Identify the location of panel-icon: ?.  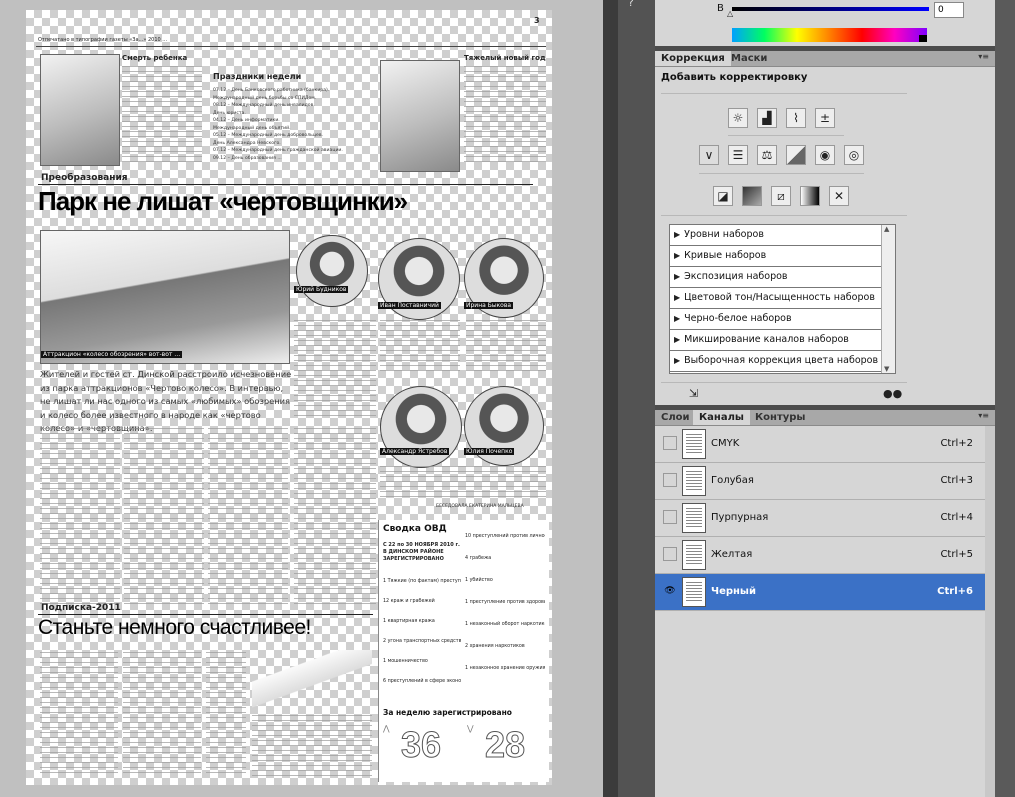
(636, 4).